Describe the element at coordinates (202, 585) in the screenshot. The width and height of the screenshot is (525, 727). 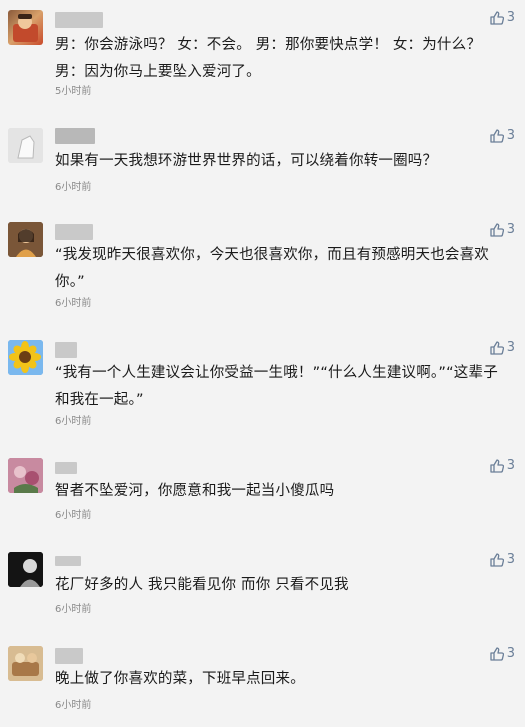
I see `comment-text: 花厂好多的人 我只能看见你 而你 只看不见我` at that location.